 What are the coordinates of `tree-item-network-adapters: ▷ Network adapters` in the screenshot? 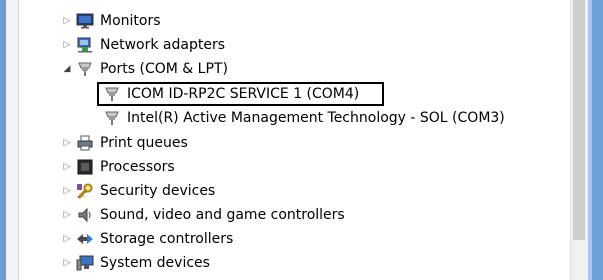 It's located at (142, 45).